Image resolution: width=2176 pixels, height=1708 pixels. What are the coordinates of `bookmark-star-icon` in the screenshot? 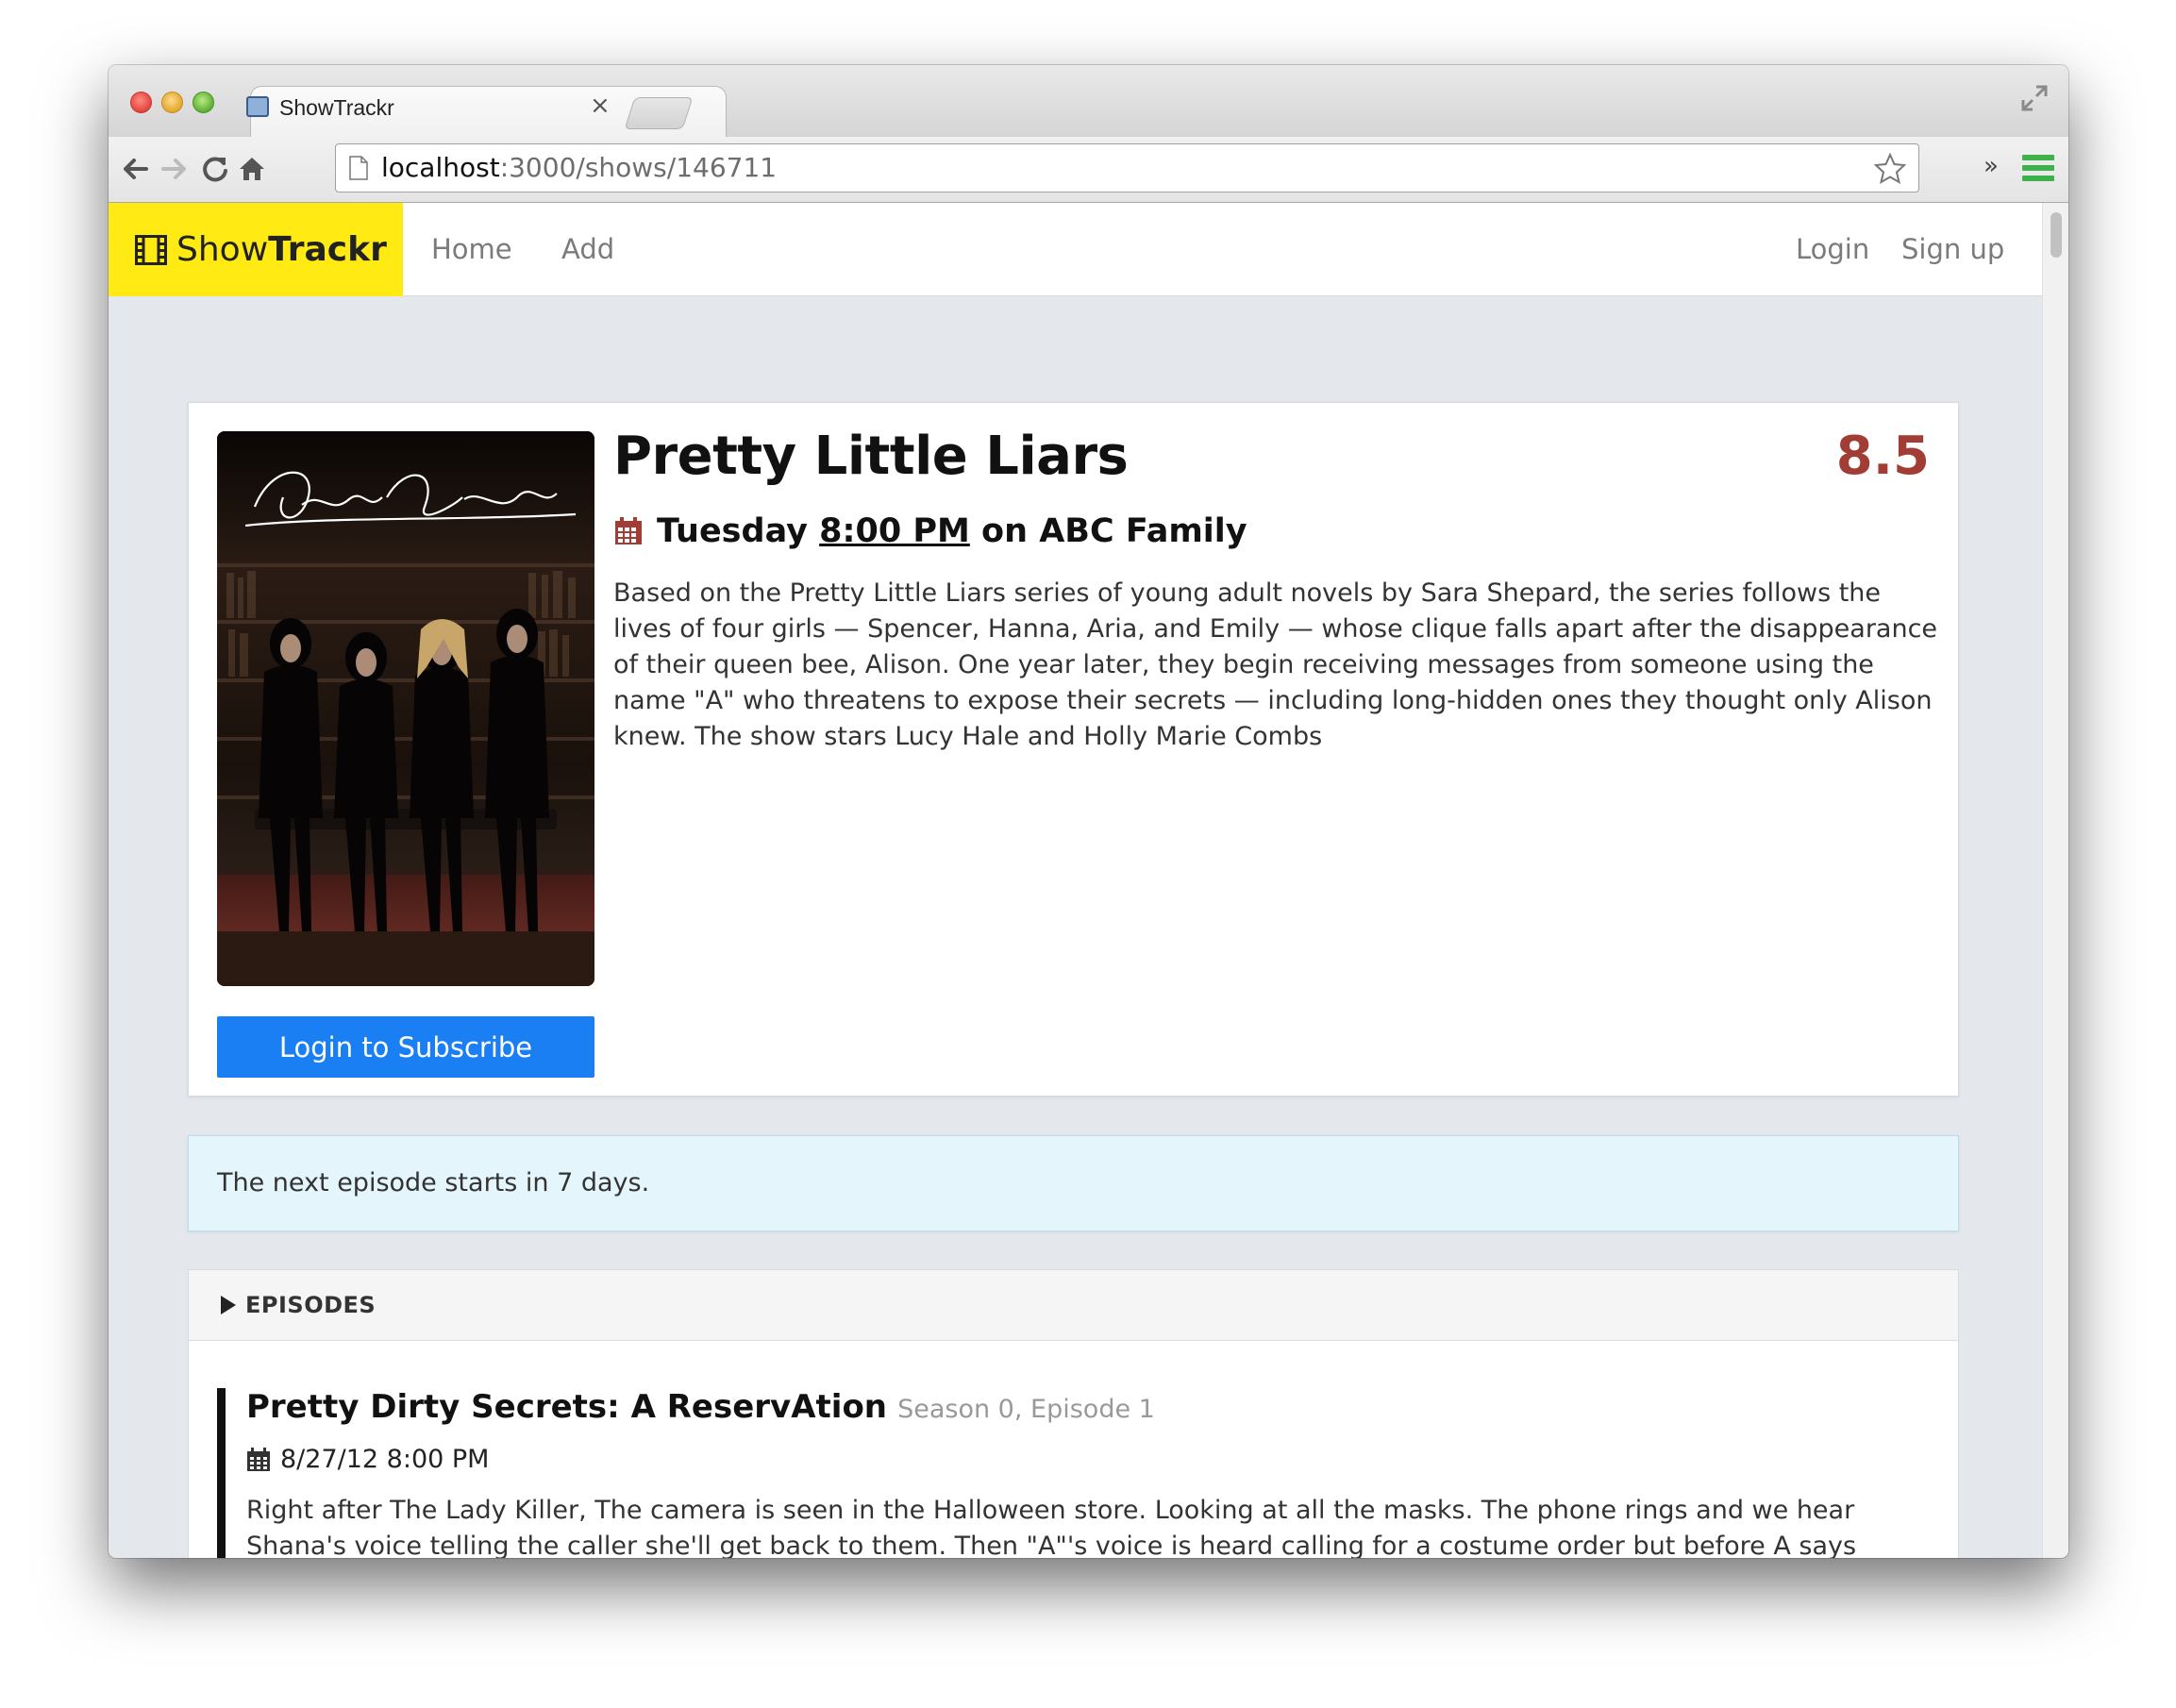 It's located at (1890, 169).